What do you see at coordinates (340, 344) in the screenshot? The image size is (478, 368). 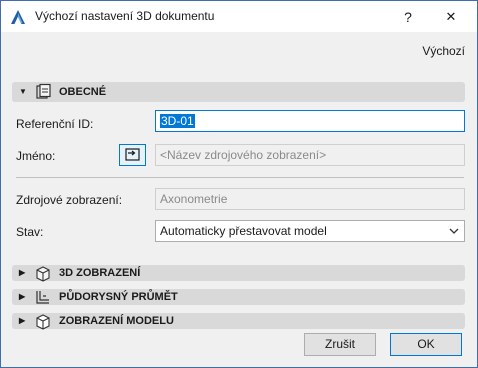 I see `cancel-button: Zrušit` at bounding box center [340, 344].